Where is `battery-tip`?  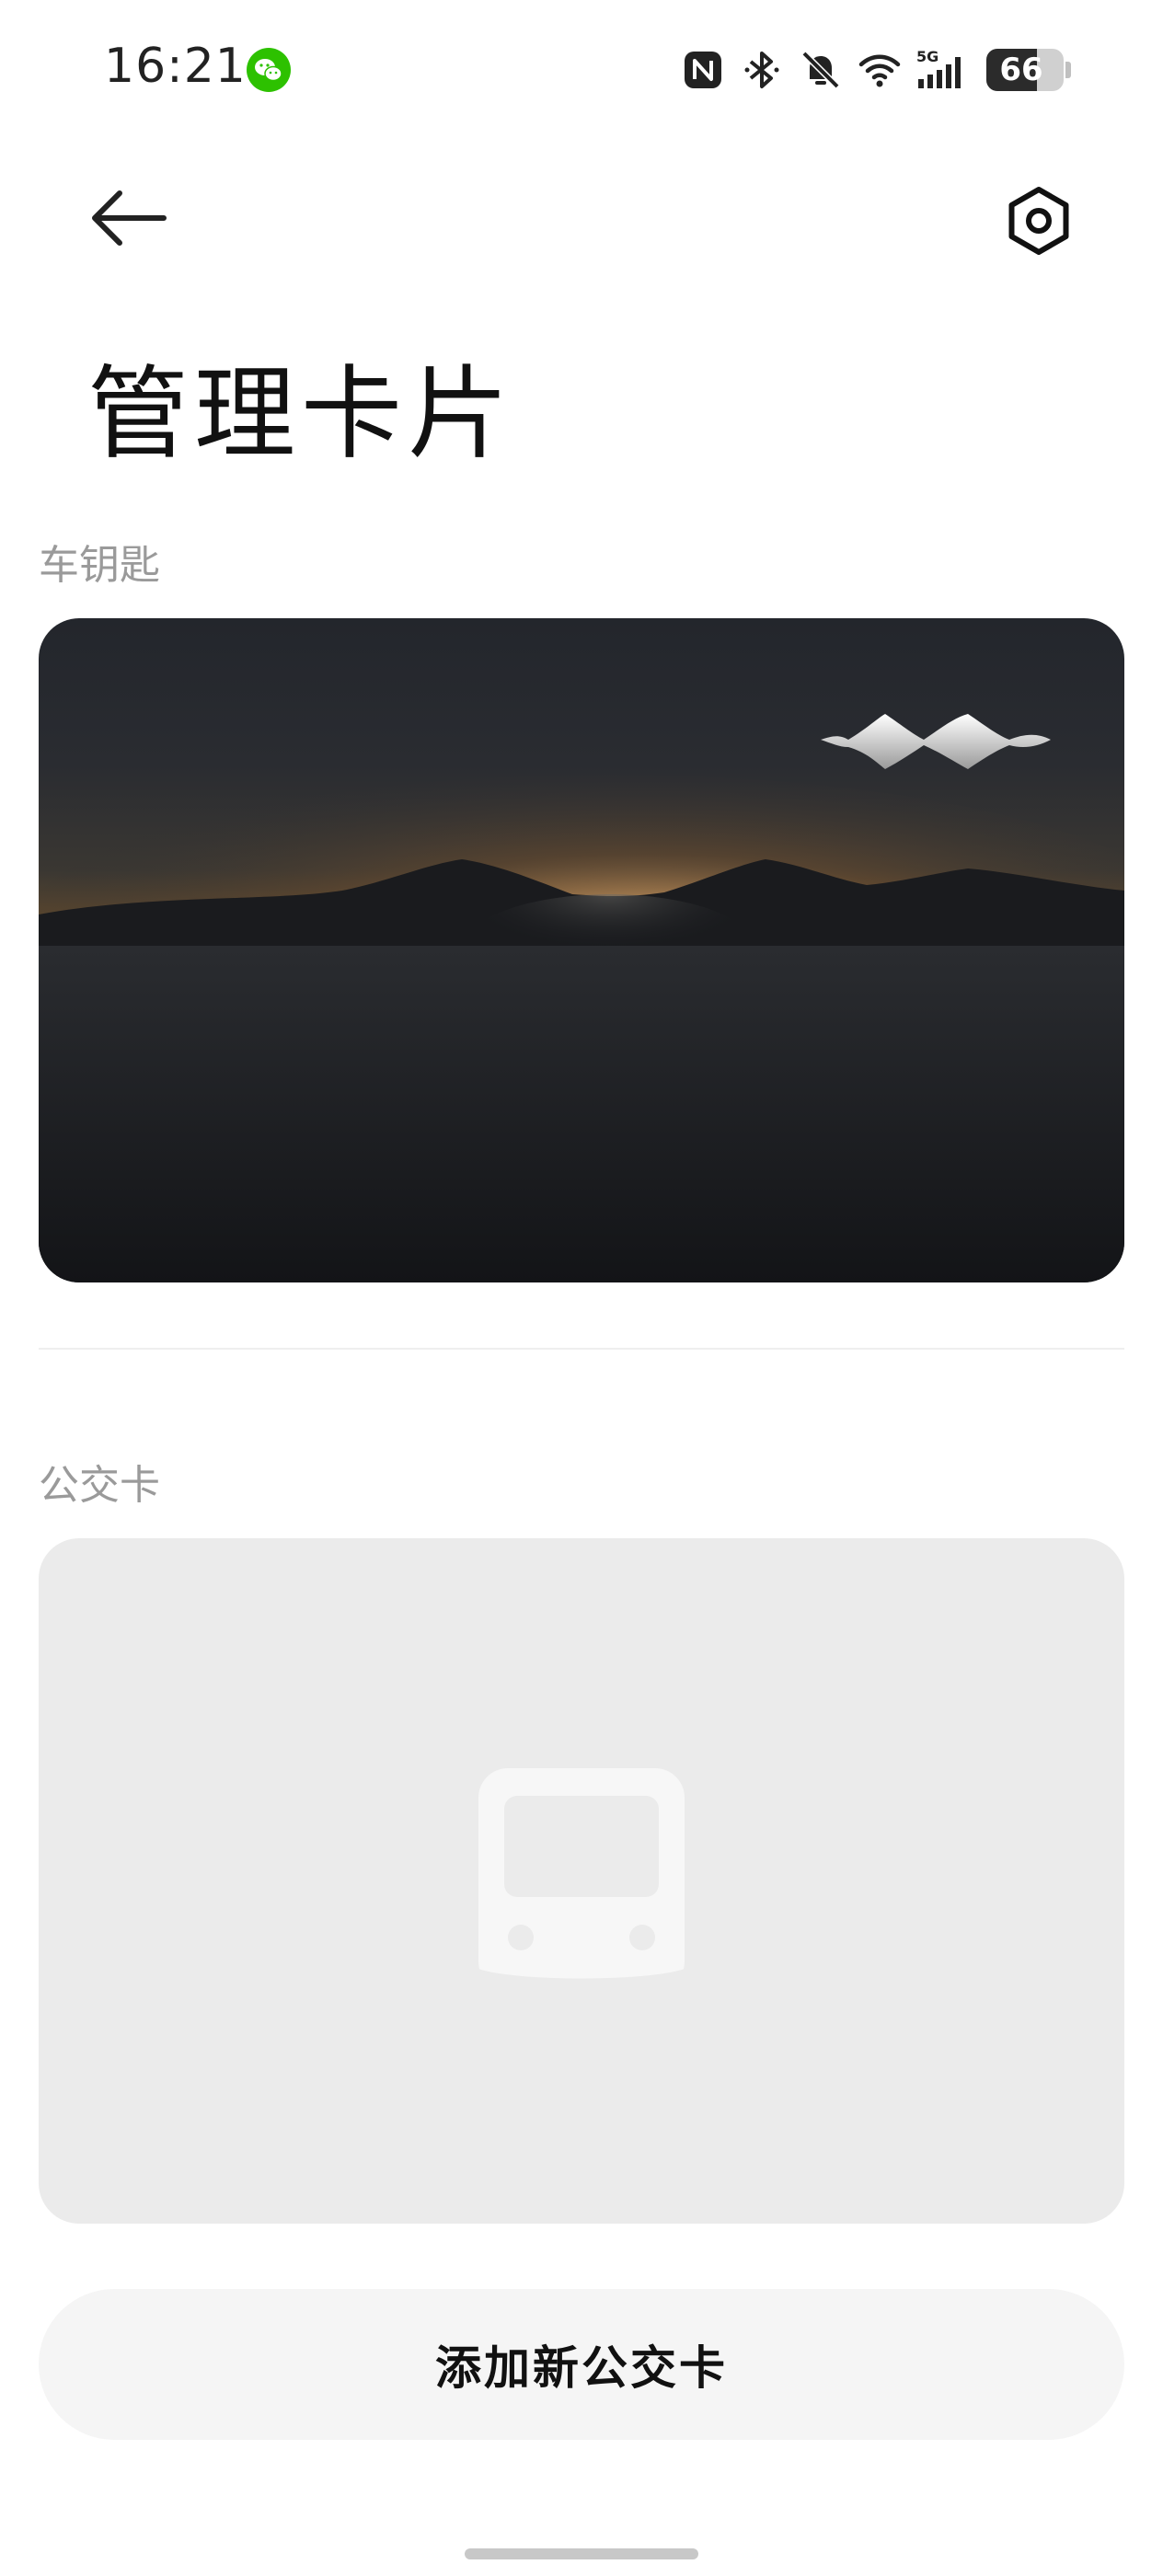
battery-tip is located at coordinates (1068, 70).